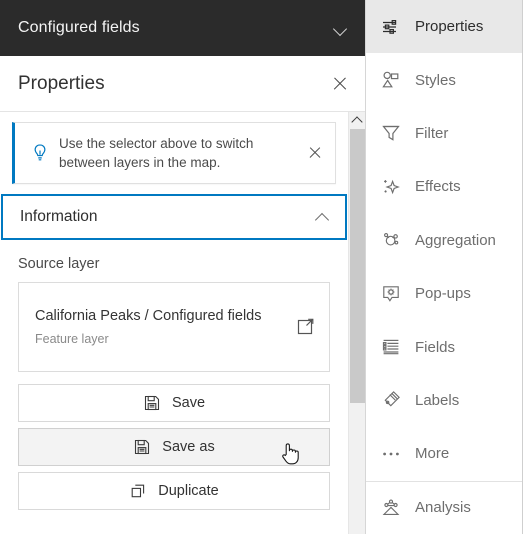  Describe the element at coordinates (432, 454) in the screenshot. I see `sidebar-item-label: More` at that location.